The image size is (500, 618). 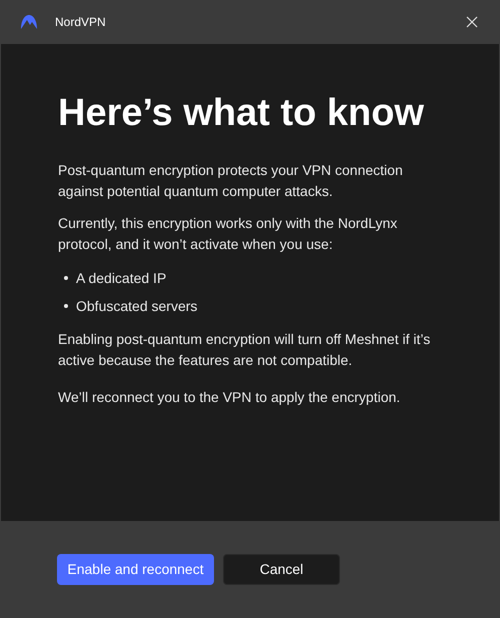 What do you see at coordinates (80, 22) in the screenshot?
I see `window-title: NordVPN` at bounding box center [80, 22].